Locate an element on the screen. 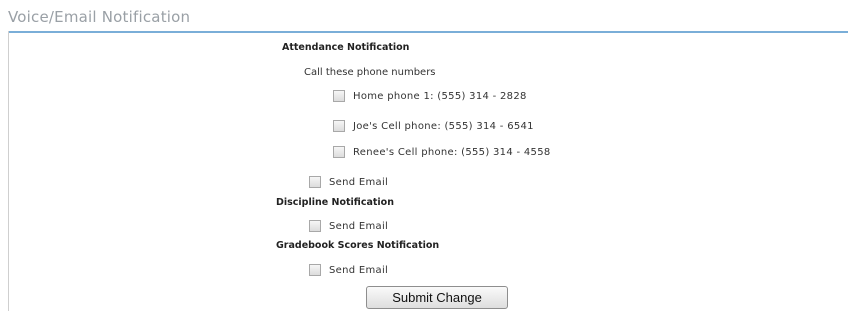 The width and height of the screenshot is (848, 311). discipline-heading: Discipline Notification is located at coordinates (335, 202).